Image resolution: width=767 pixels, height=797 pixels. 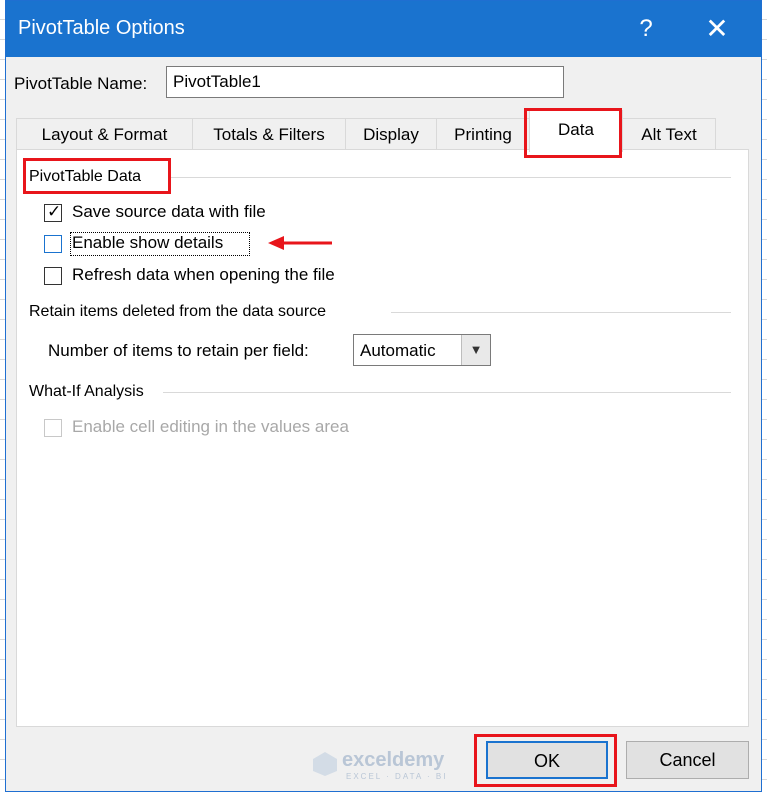 What do you see at coordinates (717, 29) in the screenshot?
I see `close-icon: ✕` at bounding box center [717, 29].